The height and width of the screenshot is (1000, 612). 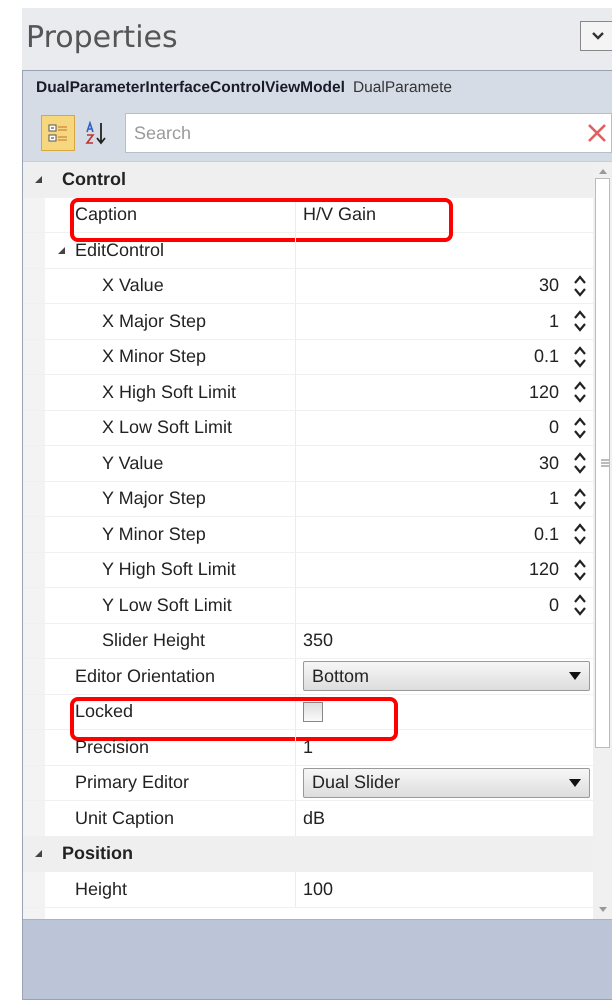 What do you see at coordinates (170, 534) in the screenshot?
I see `property-name: Y Minor Step` at bounding box center [170, 534].